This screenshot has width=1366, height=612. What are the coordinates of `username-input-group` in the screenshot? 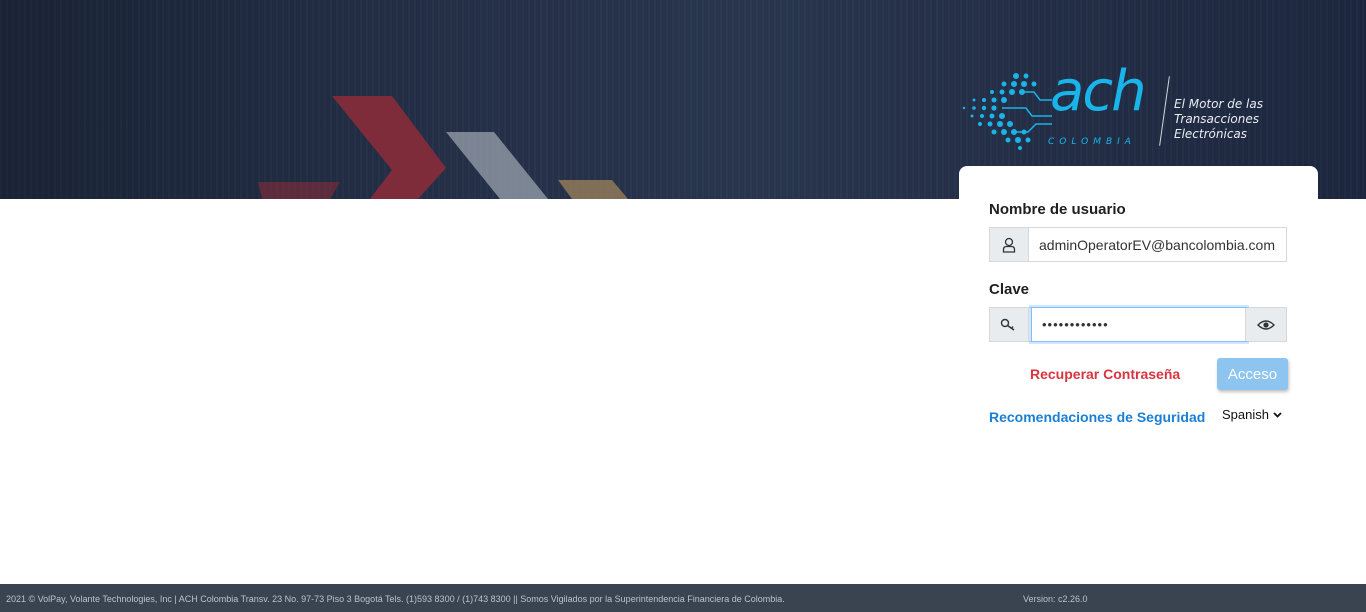 It's located at (1138, 244).